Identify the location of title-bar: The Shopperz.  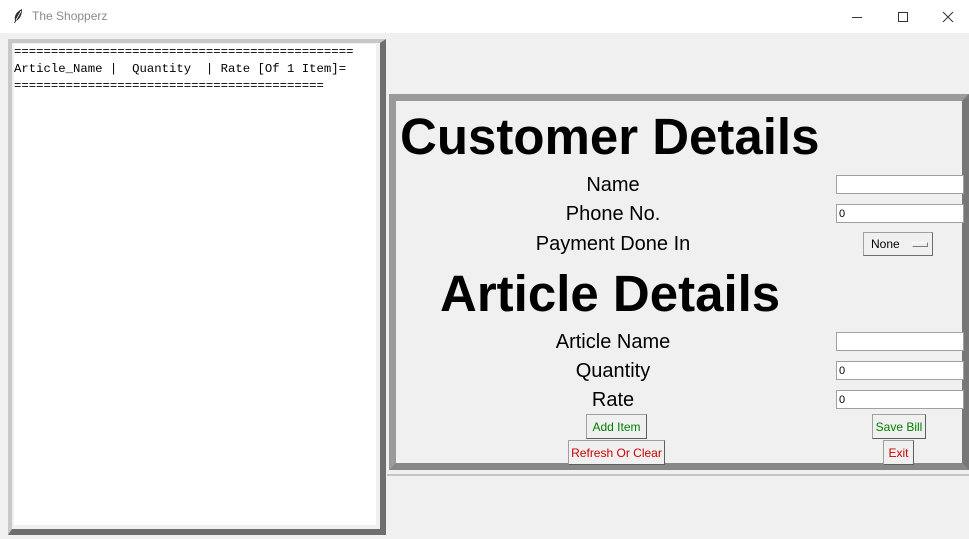
(484, 16).